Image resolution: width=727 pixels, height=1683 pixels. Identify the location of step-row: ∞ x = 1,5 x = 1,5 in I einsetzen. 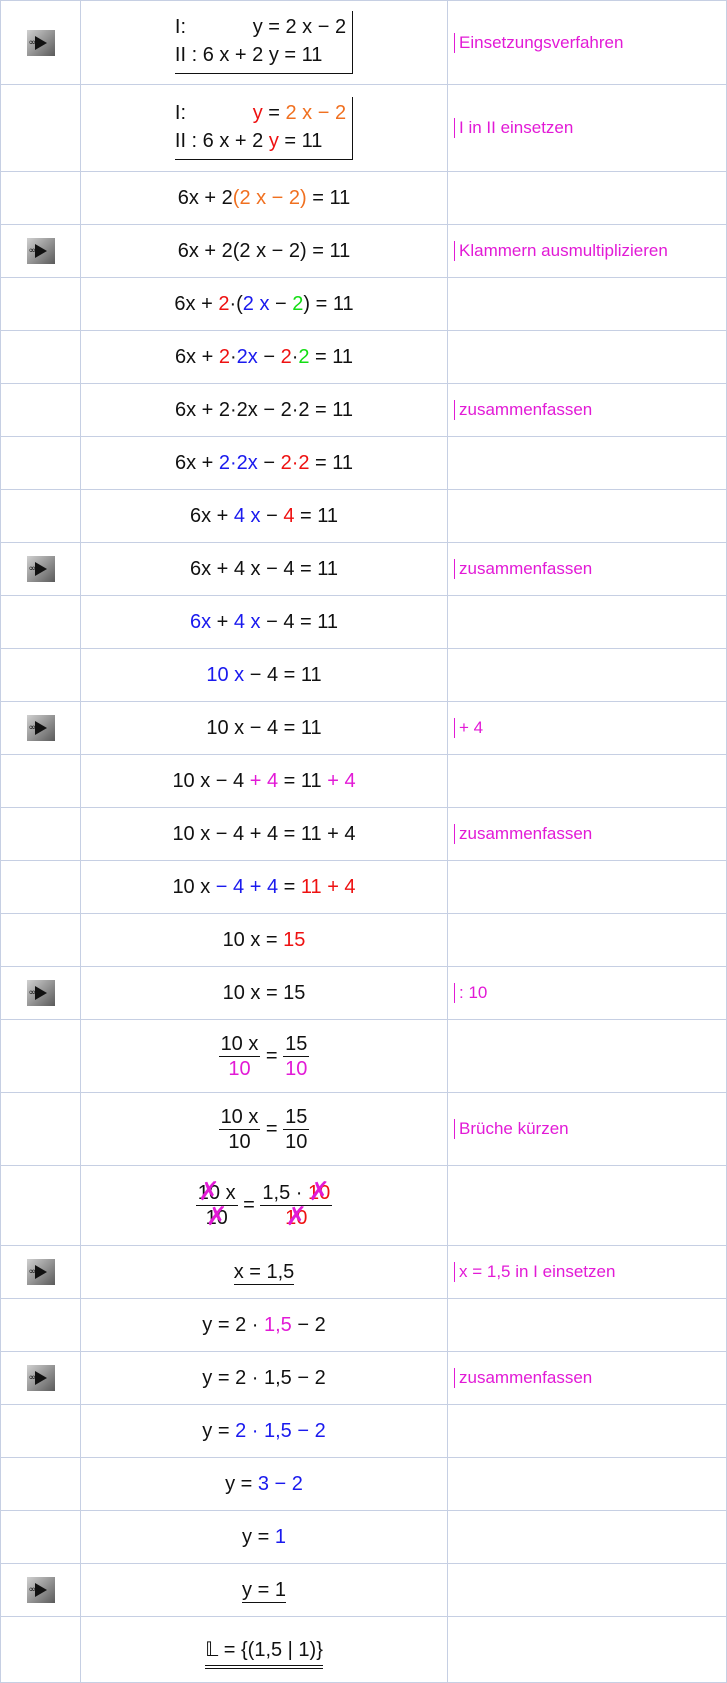
(363, 1272).